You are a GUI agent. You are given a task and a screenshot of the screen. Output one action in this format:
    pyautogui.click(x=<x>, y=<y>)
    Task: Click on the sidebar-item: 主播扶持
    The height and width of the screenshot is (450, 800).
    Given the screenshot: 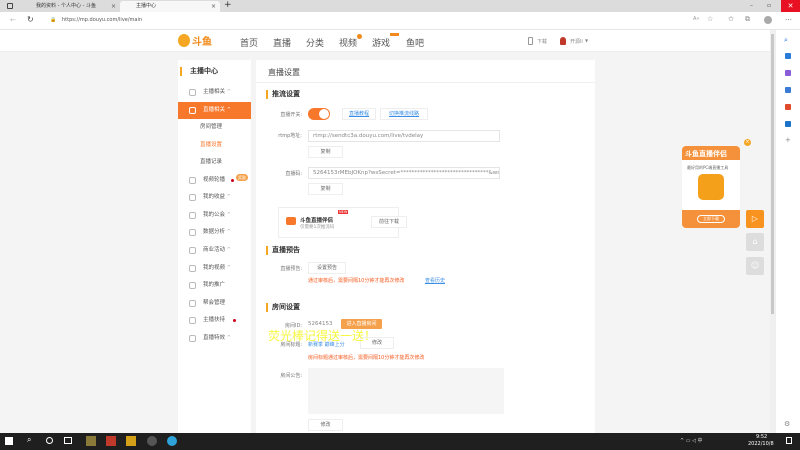 What is the action you would take?
    pyautogui.click(x=214, y=320)
    